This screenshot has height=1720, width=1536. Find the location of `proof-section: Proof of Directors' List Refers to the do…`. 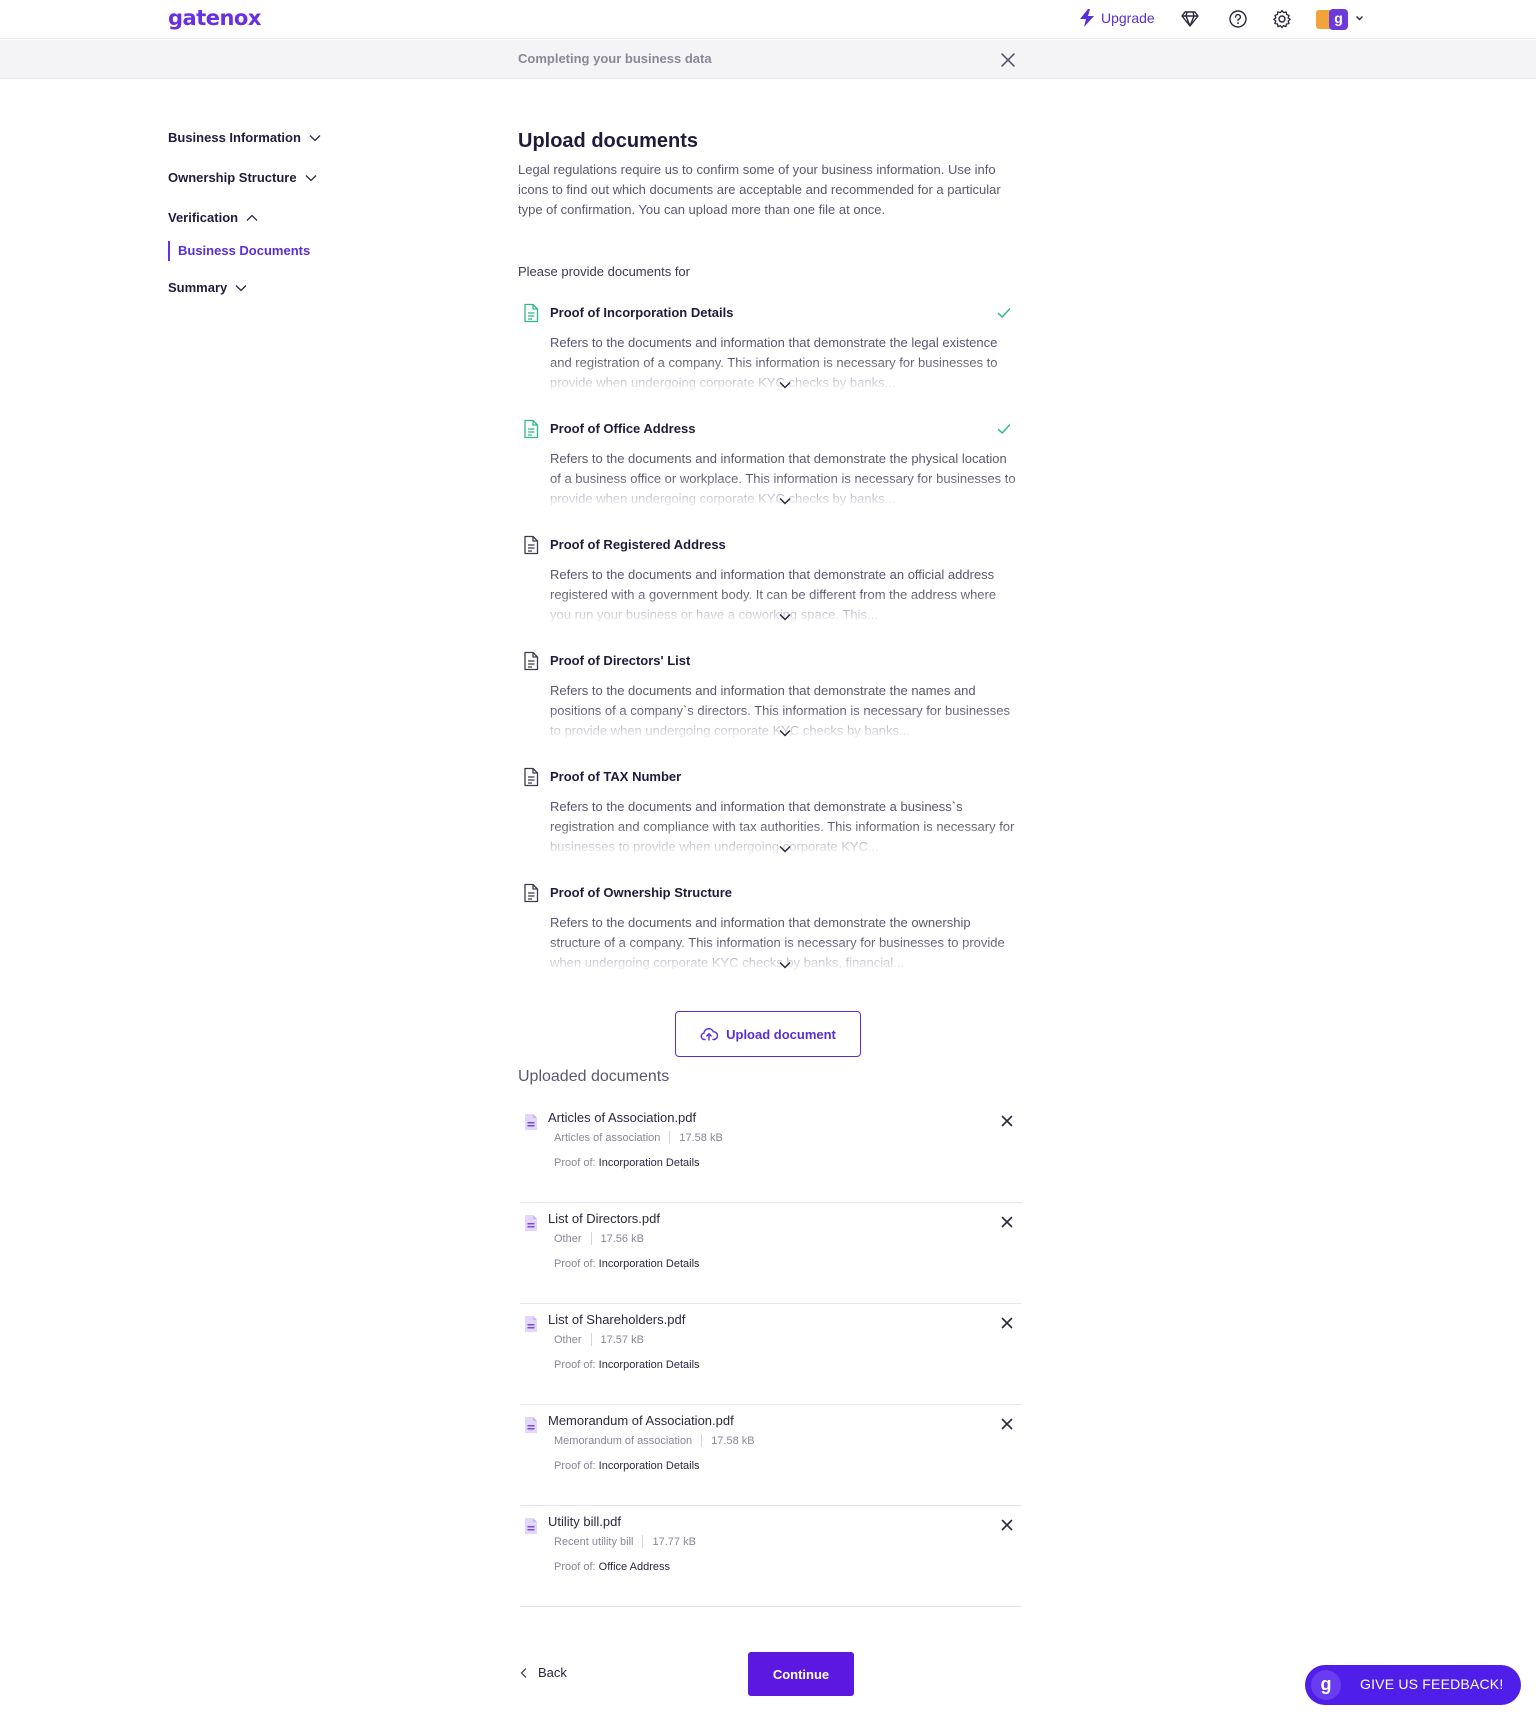

proof-section: Proof of Directors' List Refers to the do… is located at coordinates (769, 699).